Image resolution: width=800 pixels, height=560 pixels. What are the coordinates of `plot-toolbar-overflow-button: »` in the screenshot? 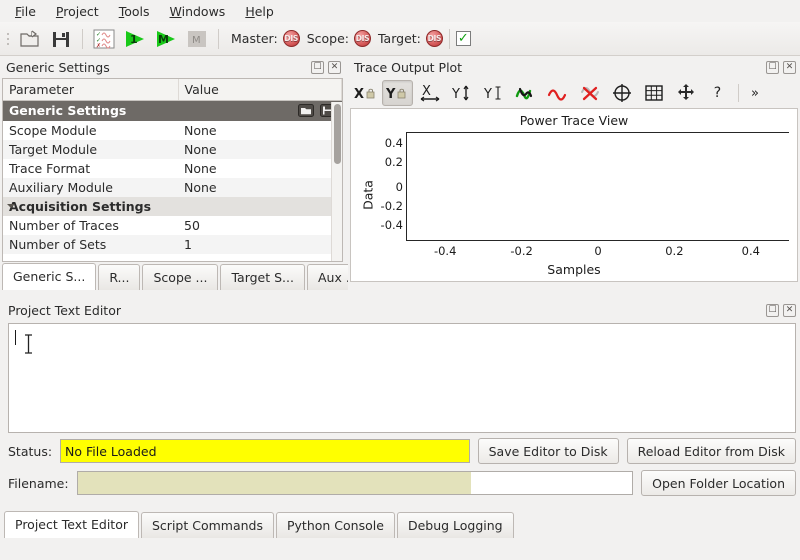 It's located at (755, 93).